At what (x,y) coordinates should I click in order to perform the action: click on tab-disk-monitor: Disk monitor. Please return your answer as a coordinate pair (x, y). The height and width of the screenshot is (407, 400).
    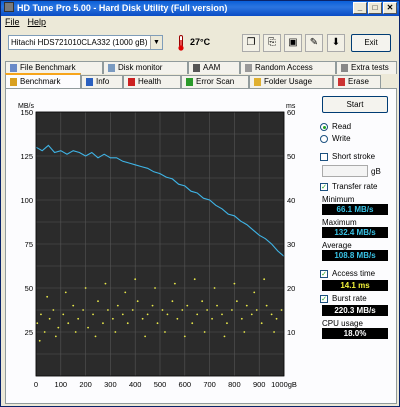
    Looking at the image, I should click on (145, 67).